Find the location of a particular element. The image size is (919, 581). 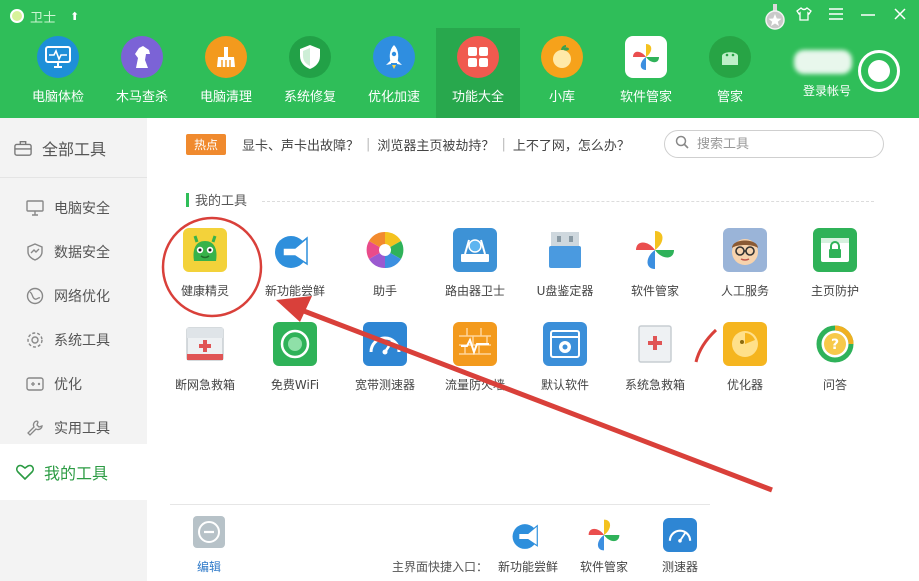

app-title: 卫士 is located at coordinates (43, 18).